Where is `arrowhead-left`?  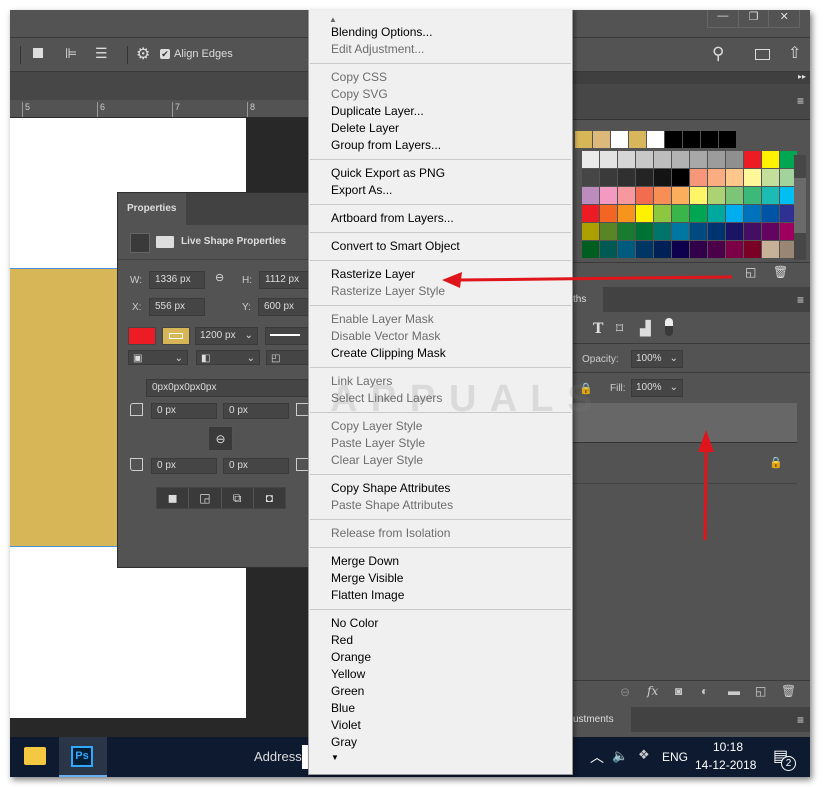 arrowhead-left is located at coordinates (452, 280).